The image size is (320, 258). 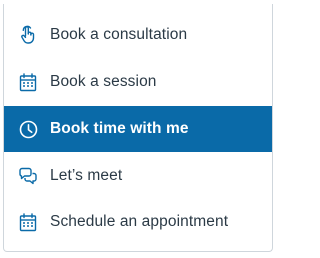 I want to click on menu-item-schedule-an-appointment: Schedule an appointment, so click(x=138, y=222).